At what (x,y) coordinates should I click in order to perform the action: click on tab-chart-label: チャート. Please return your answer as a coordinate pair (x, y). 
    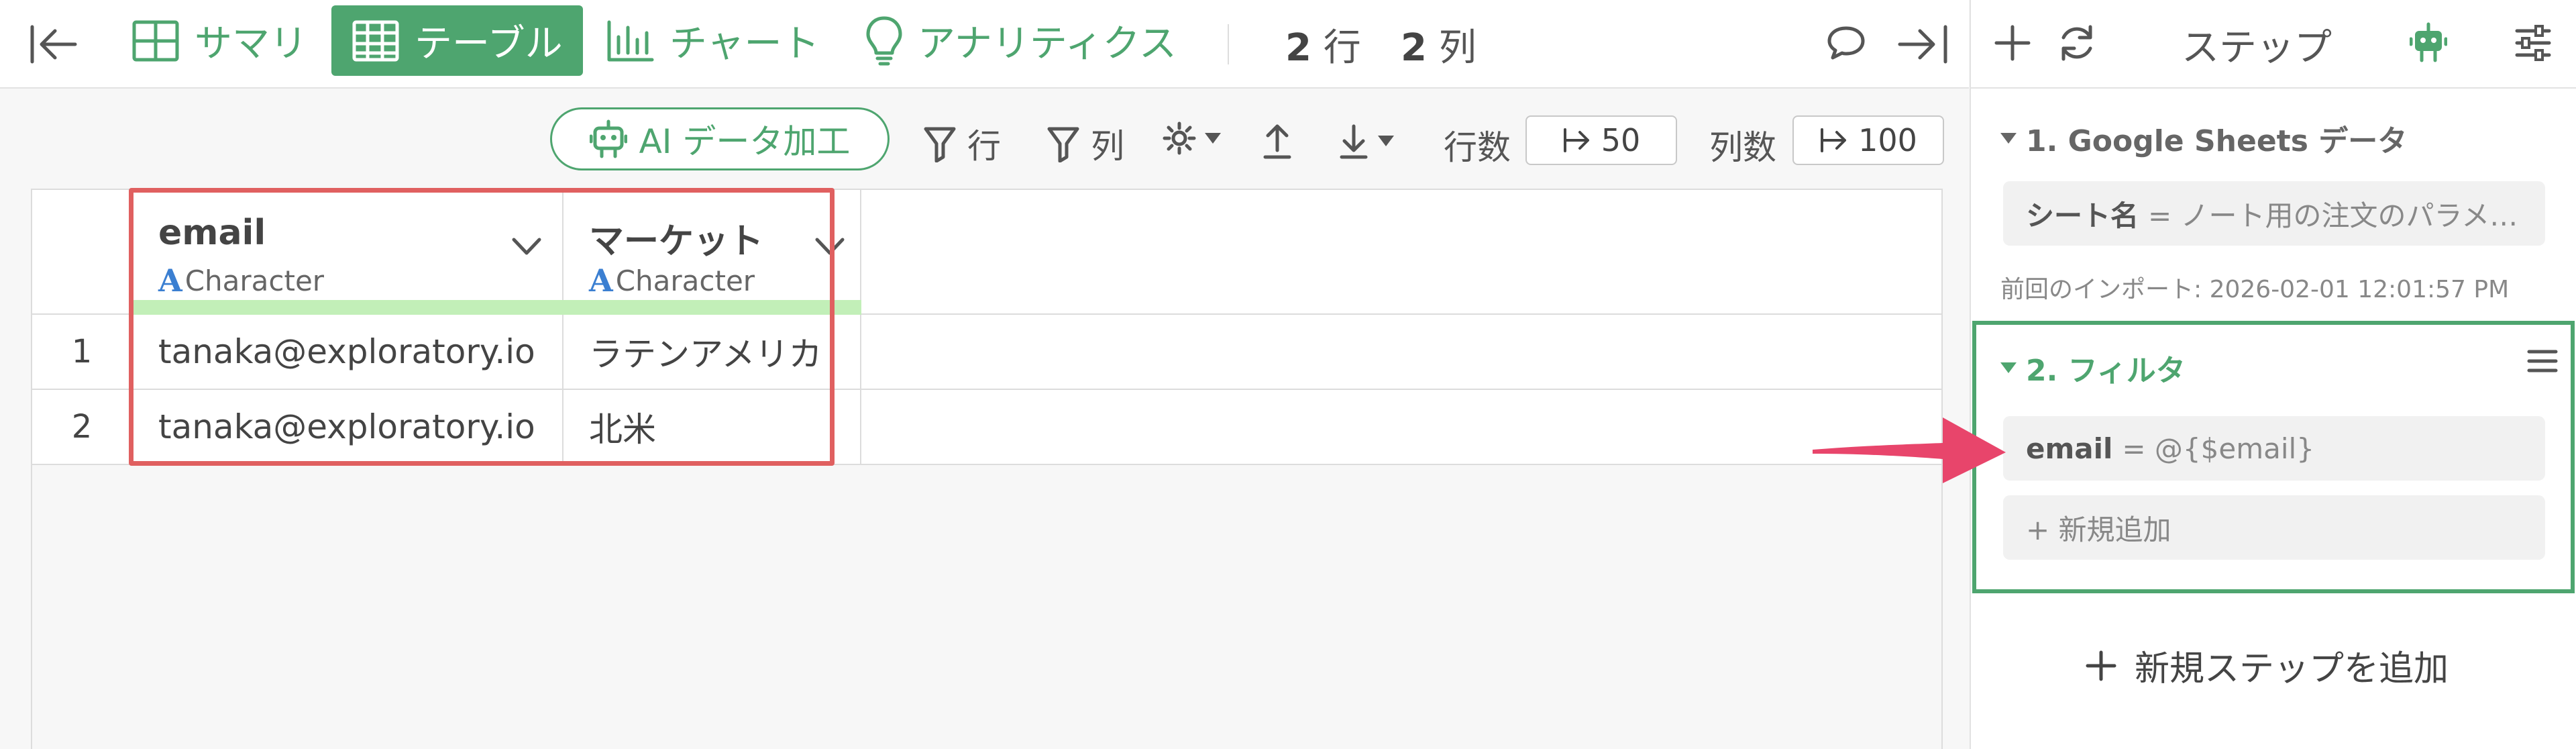
    Looking at the image, I should click on (744, 44).